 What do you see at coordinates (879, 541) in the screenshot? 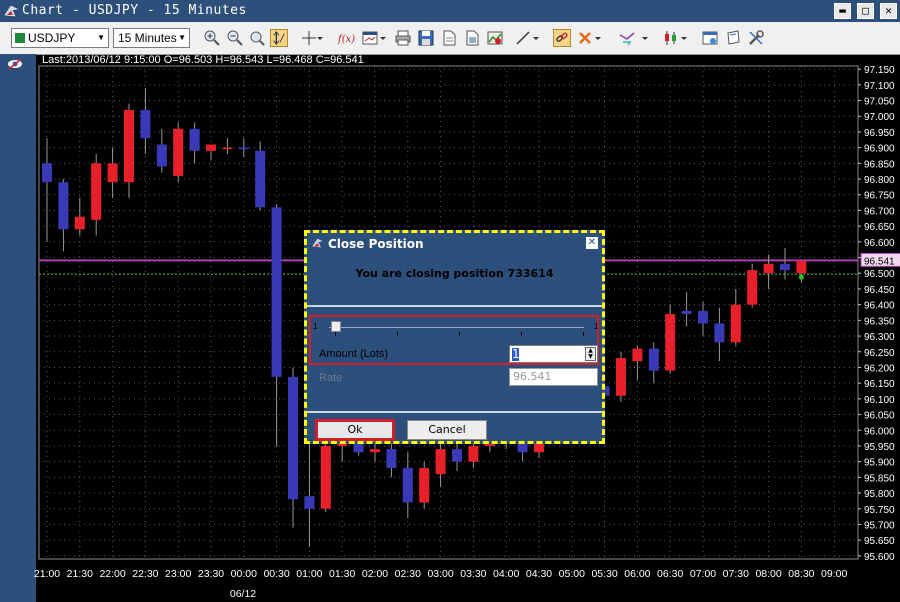
I see `y-tick-label: 95.650` at bounding box center [879, 541].